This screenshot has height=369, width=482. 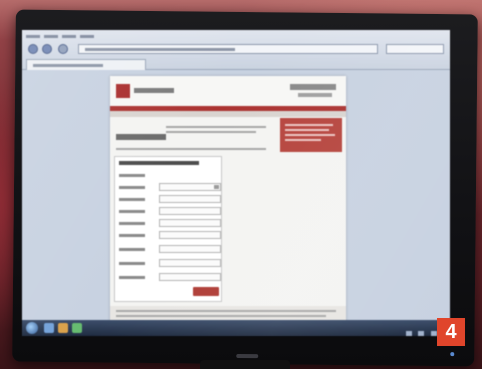 What do you see at coordinates (206, 291) in the screenshot?
I see `submit-button` at bounding box center [206, 291].